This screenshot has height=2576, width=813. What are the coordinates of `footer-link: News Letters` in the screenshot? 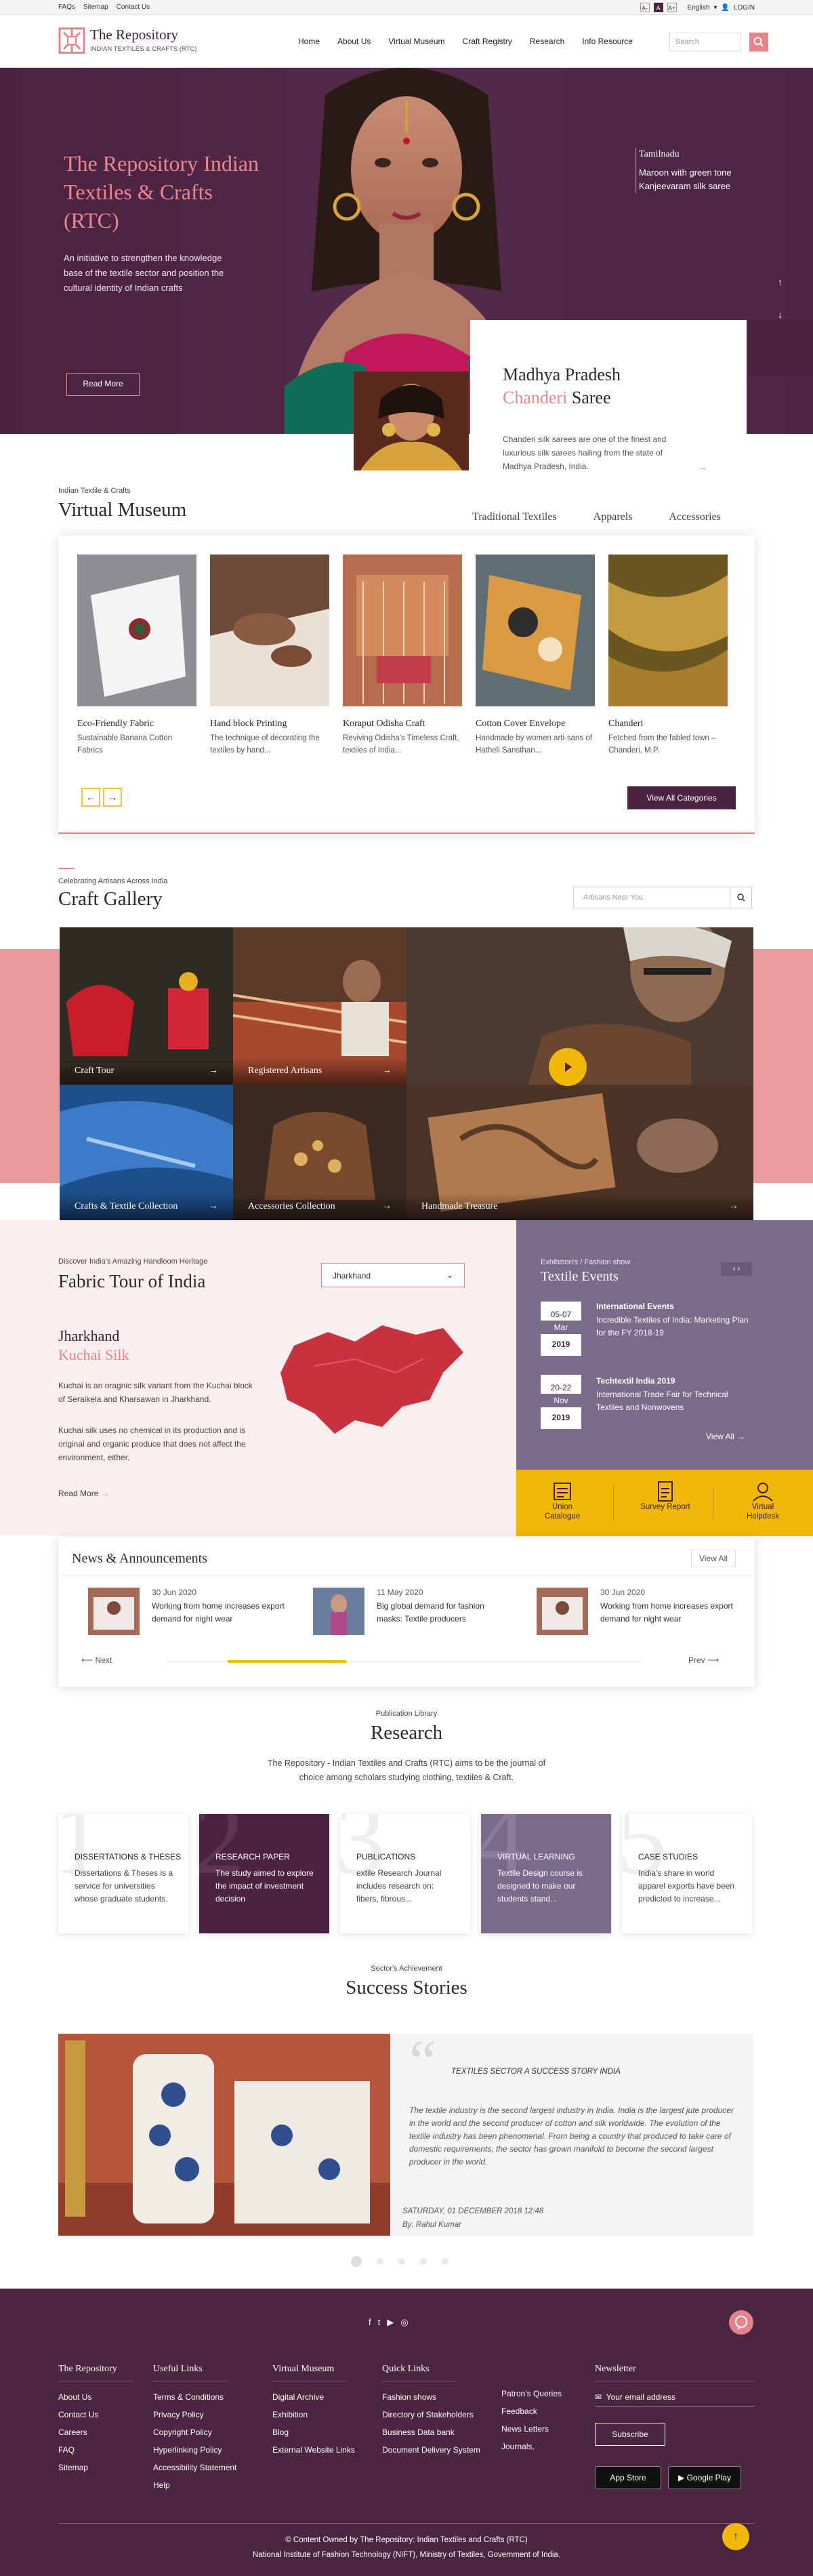 It's located at (531, 2429).